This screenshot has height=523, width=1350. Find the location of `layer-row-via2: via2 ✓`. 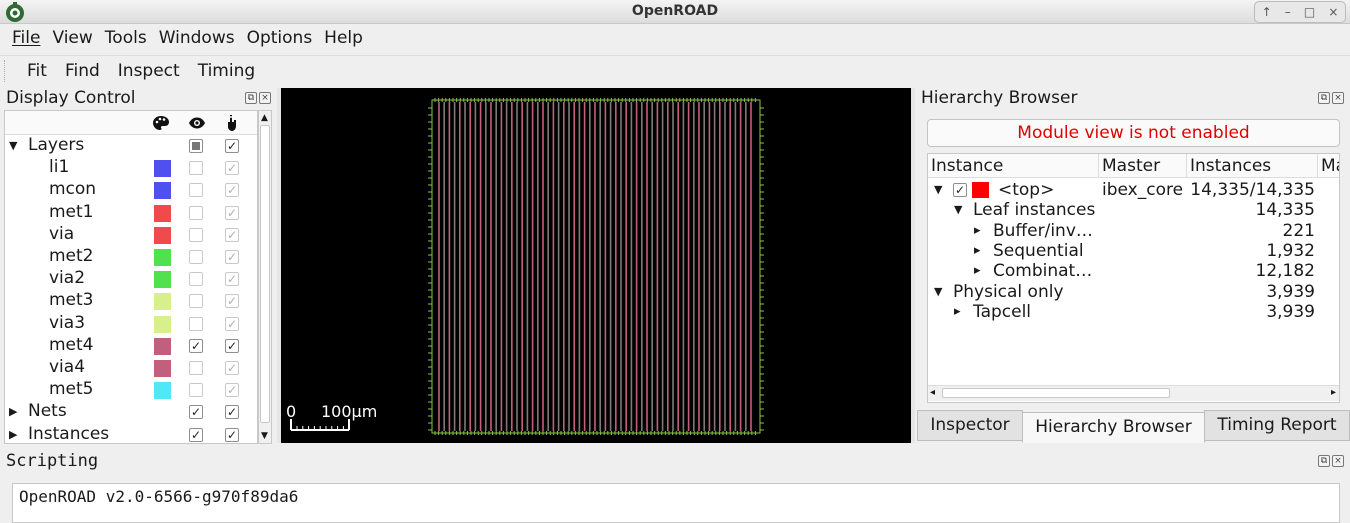

layer-row-via2: via2 ✓ is located at coordinates (131, 279).